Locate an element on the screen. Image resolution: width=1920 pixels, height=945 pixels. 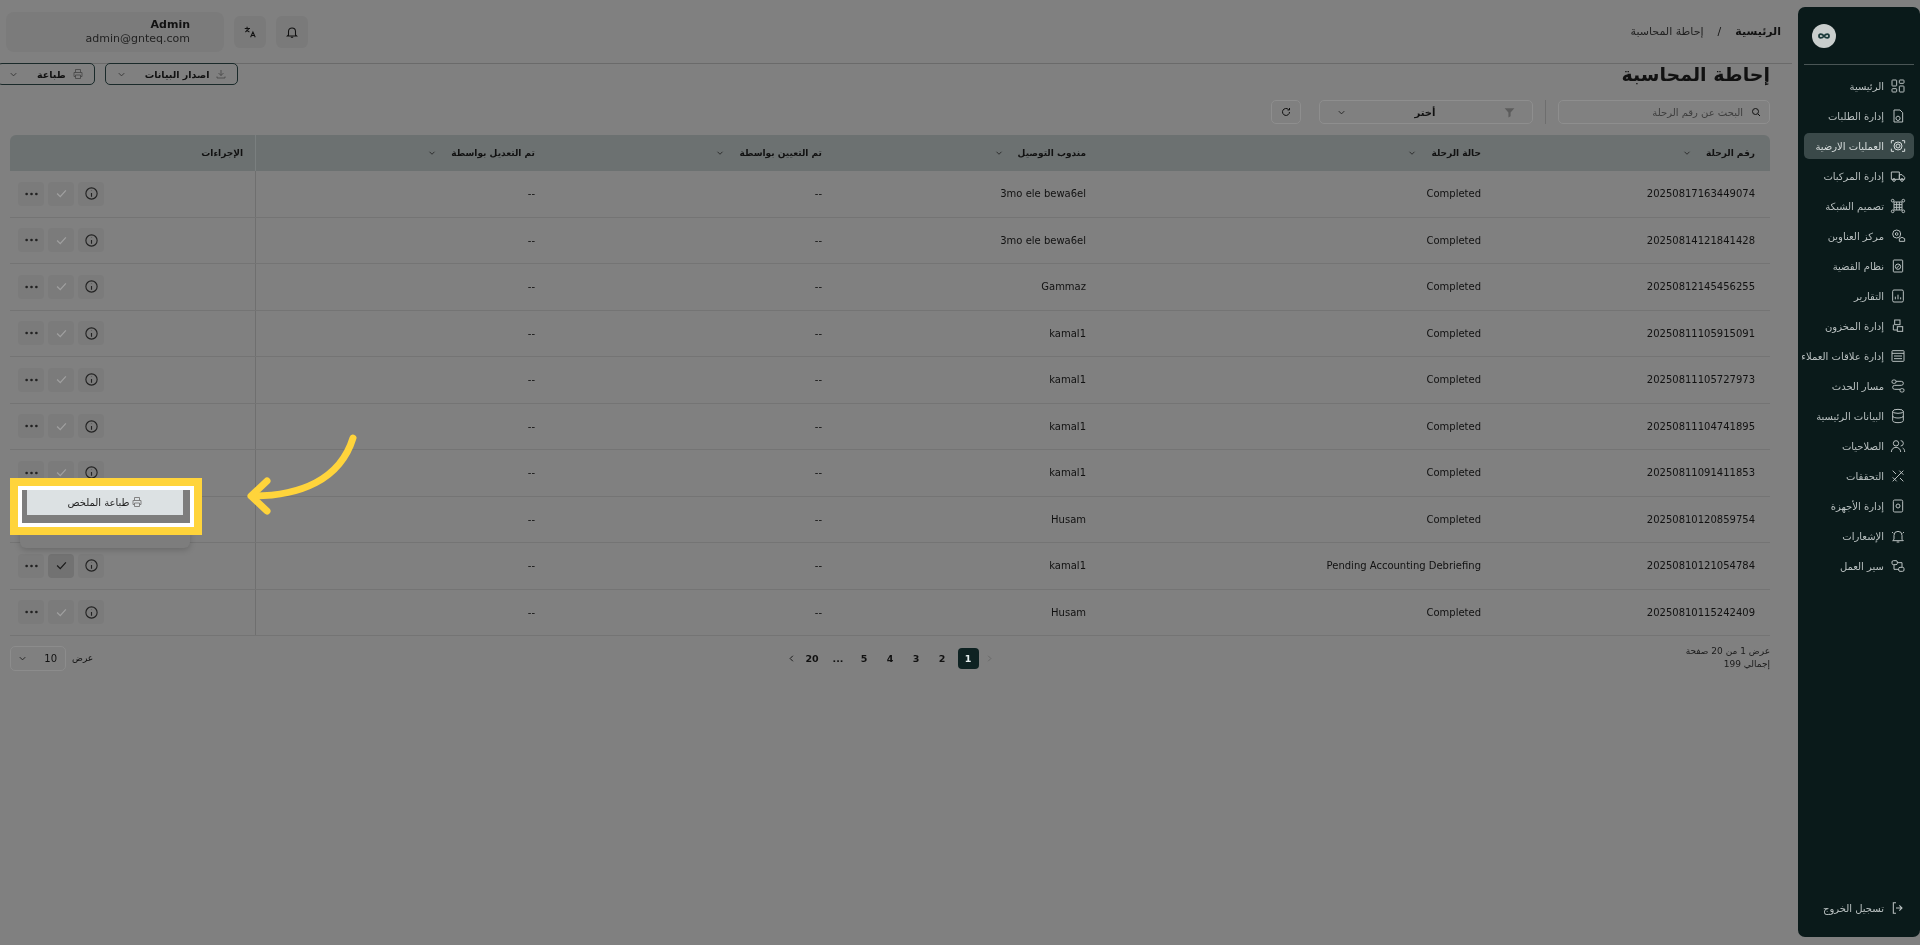
column-header: تم التعيين بواسطة is located at coordinates (693, 153).